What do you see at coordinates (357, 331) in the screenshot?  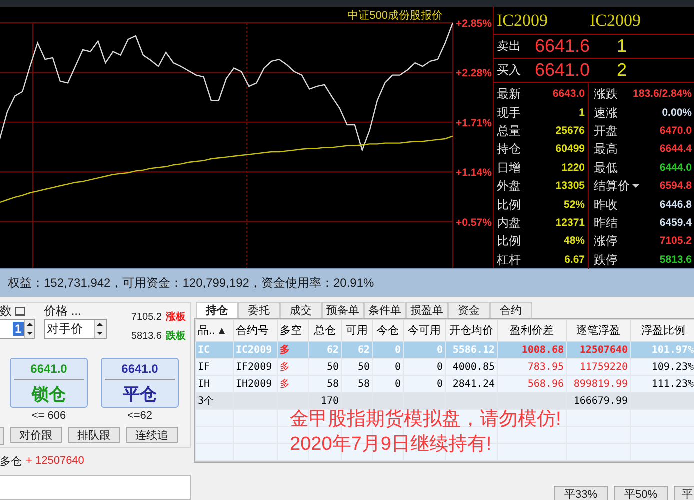 I see `column-header: 可用` at bounding box center [357, 331].